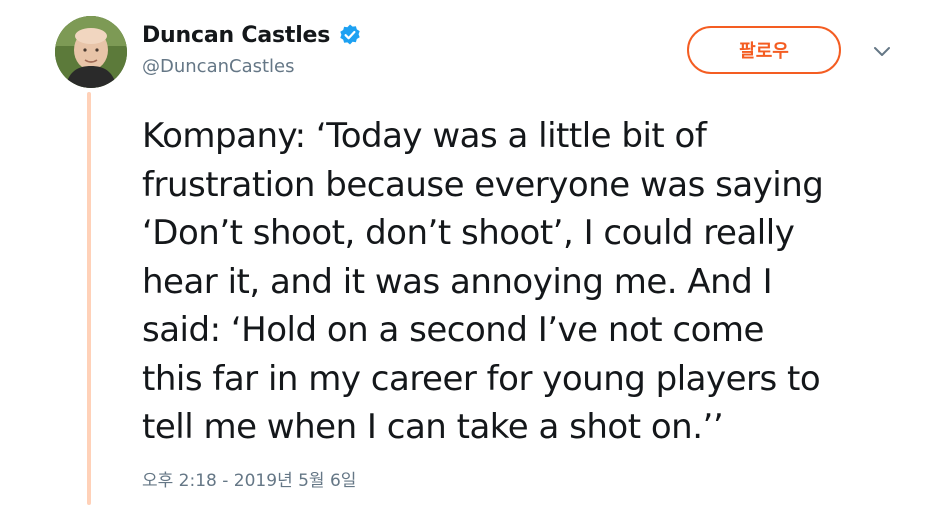 This screenshot has width=944, height=505. What do you see at coordinates (249, 478) in the screenshot?
I see `tweet-timestamp: 오후 2:18 - 2019년 5월 6일` at bounding box center [249, 478].